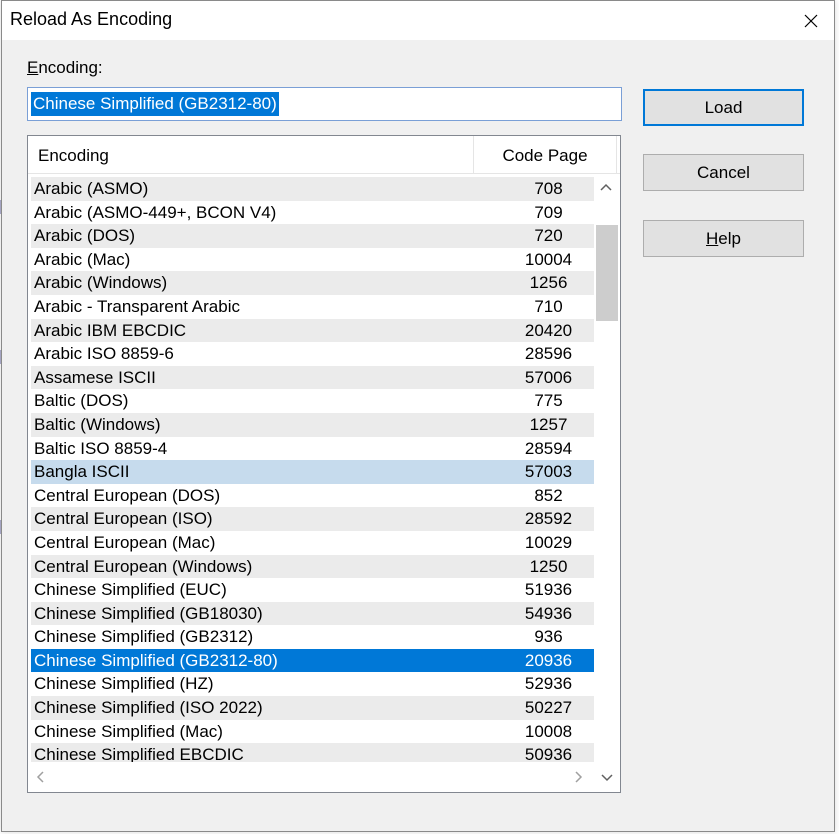 Image resolution: width=839 pixels, height=834 pixels. What do you see at coordinates (418, 20) in the screenshot?
I see `title-bar: Reload As Encoding` at bounding box center [418, 20].